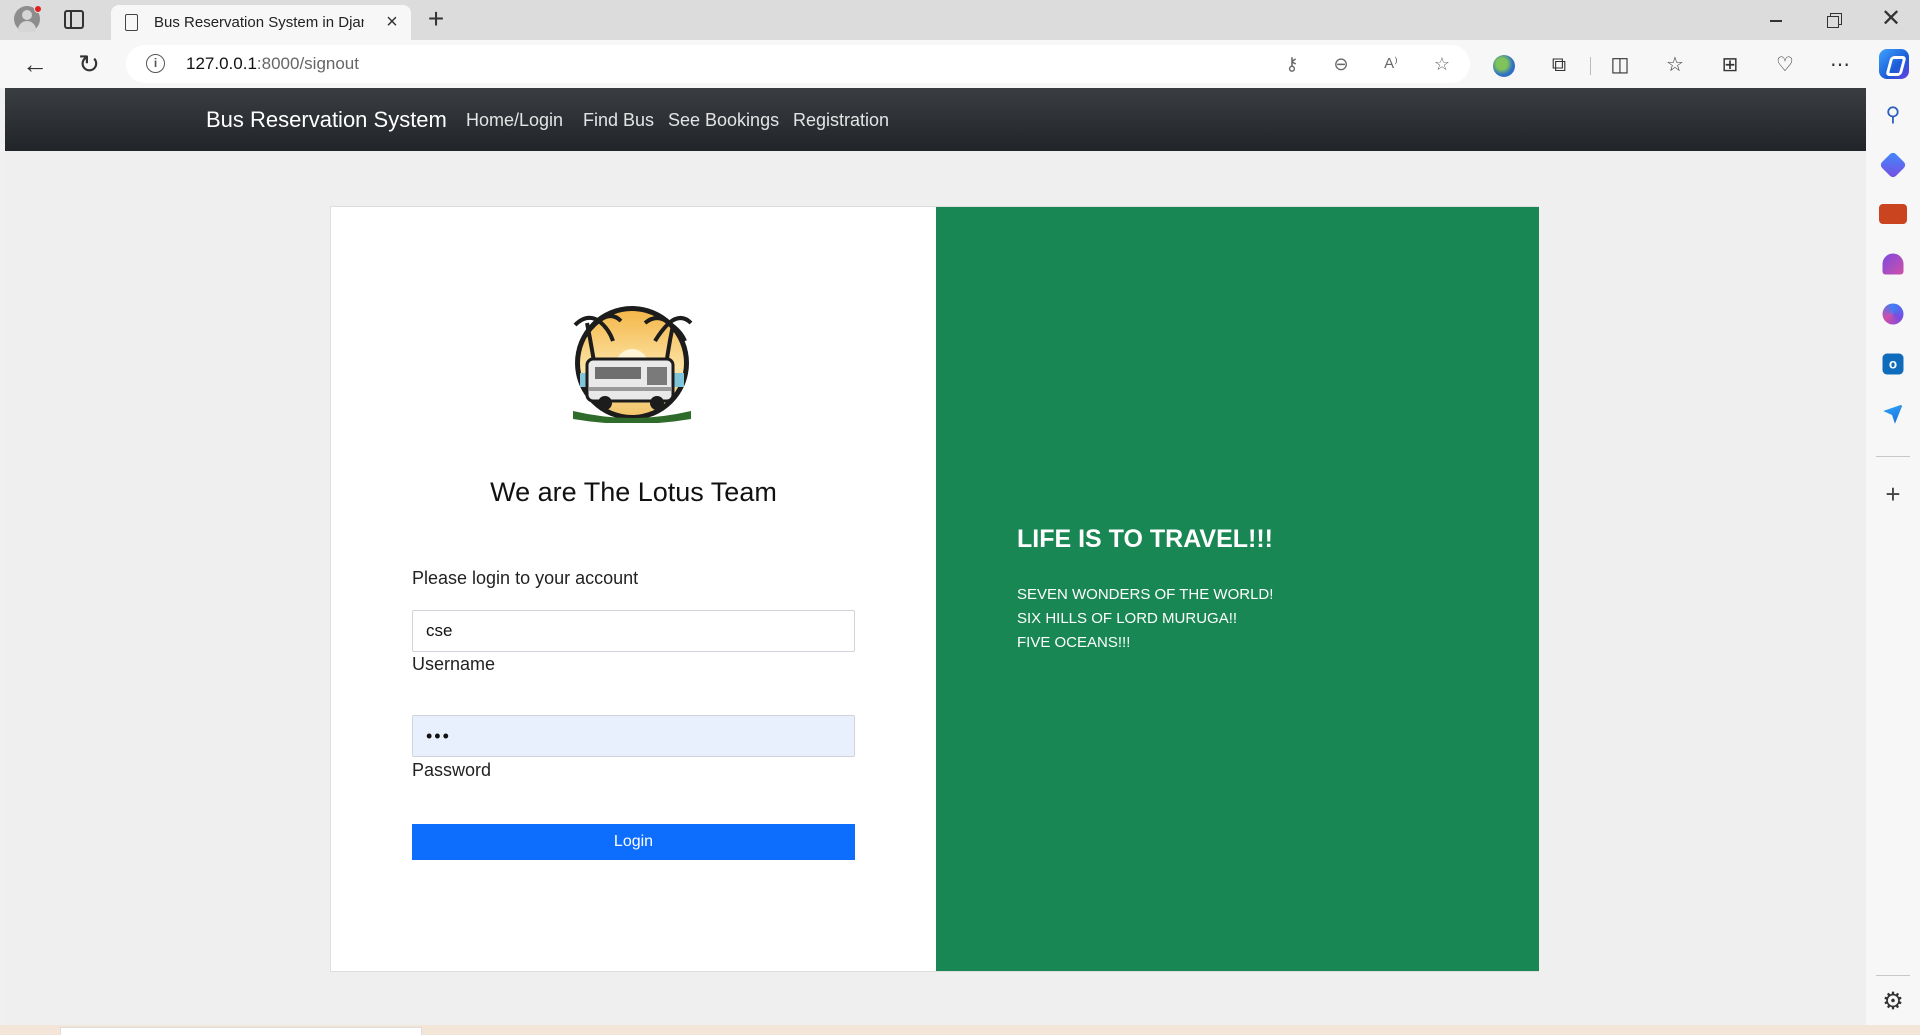  Describe the element at coordinates (1675, 65) in the screenshot. I see `favorites-icon: ☆` at that location.